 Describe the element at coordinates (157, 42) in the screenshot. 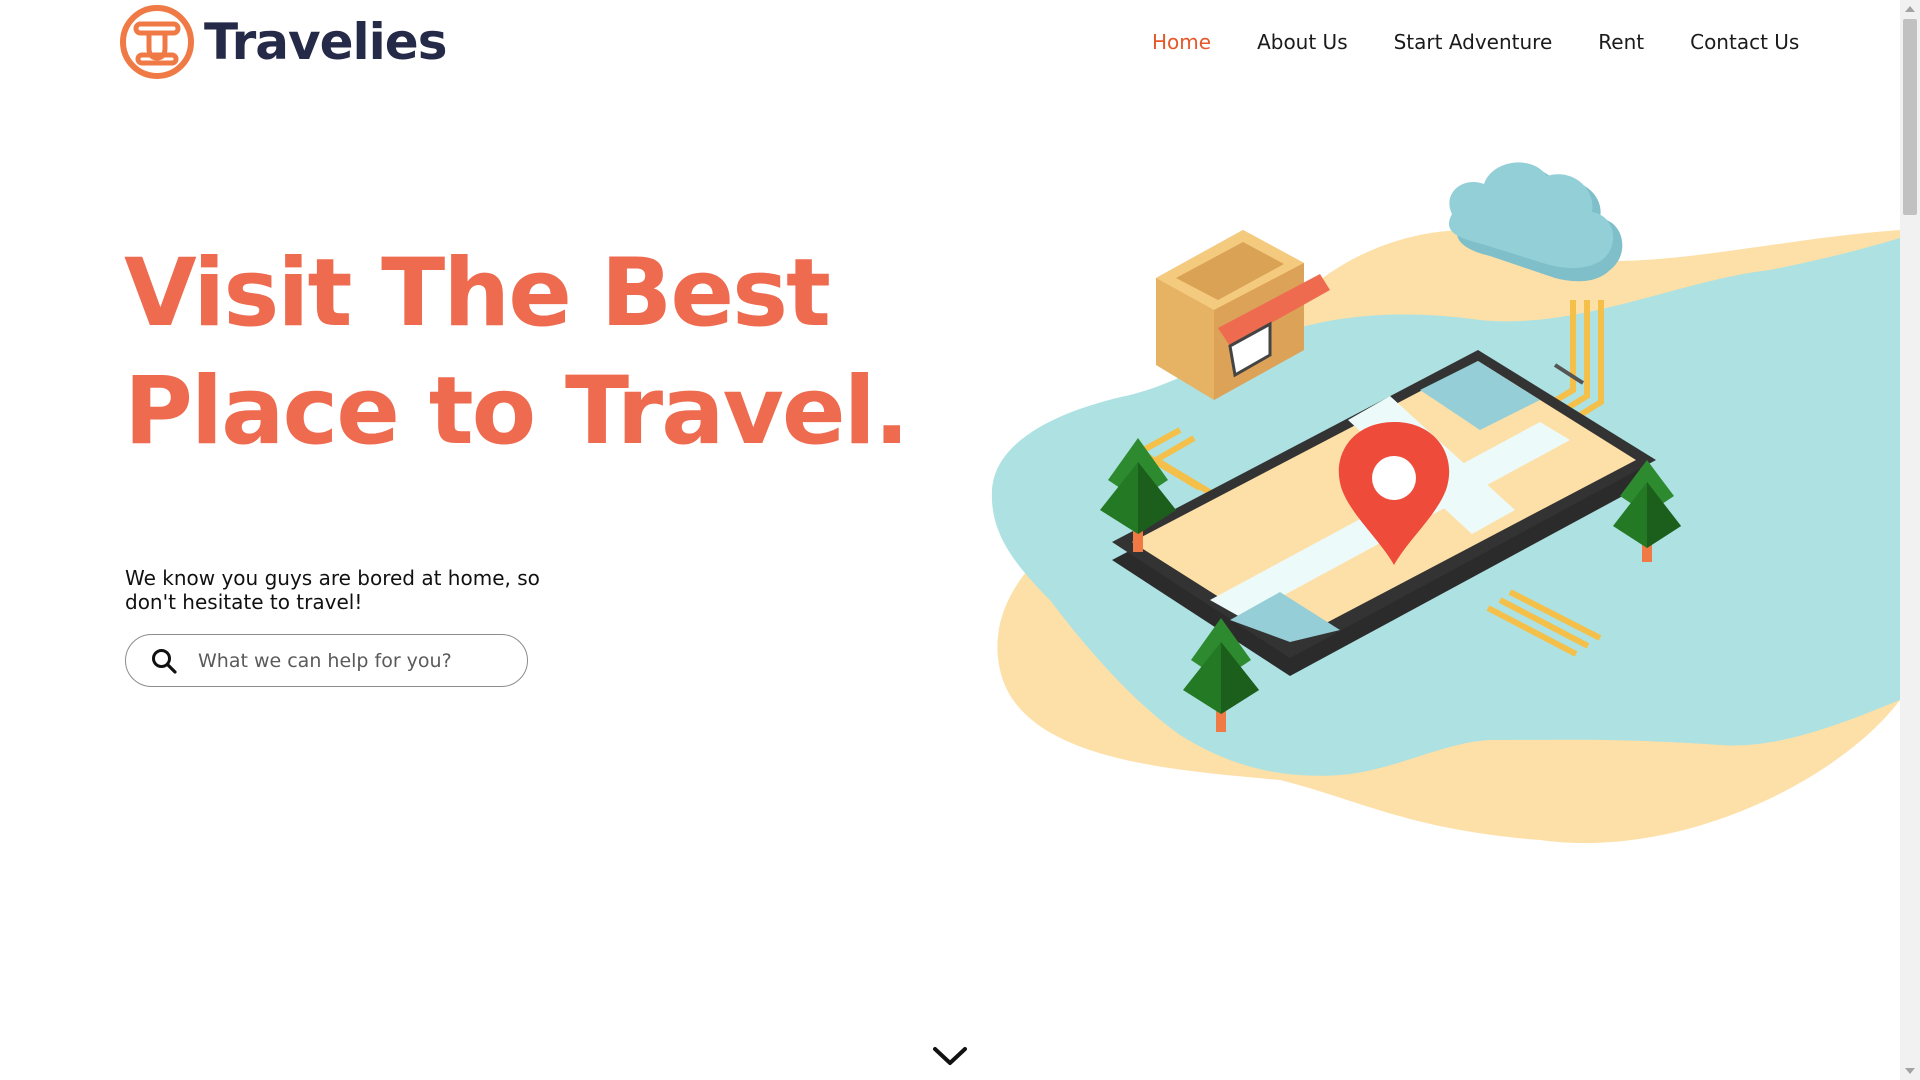

I see `travelies-logo-icon` at that location.